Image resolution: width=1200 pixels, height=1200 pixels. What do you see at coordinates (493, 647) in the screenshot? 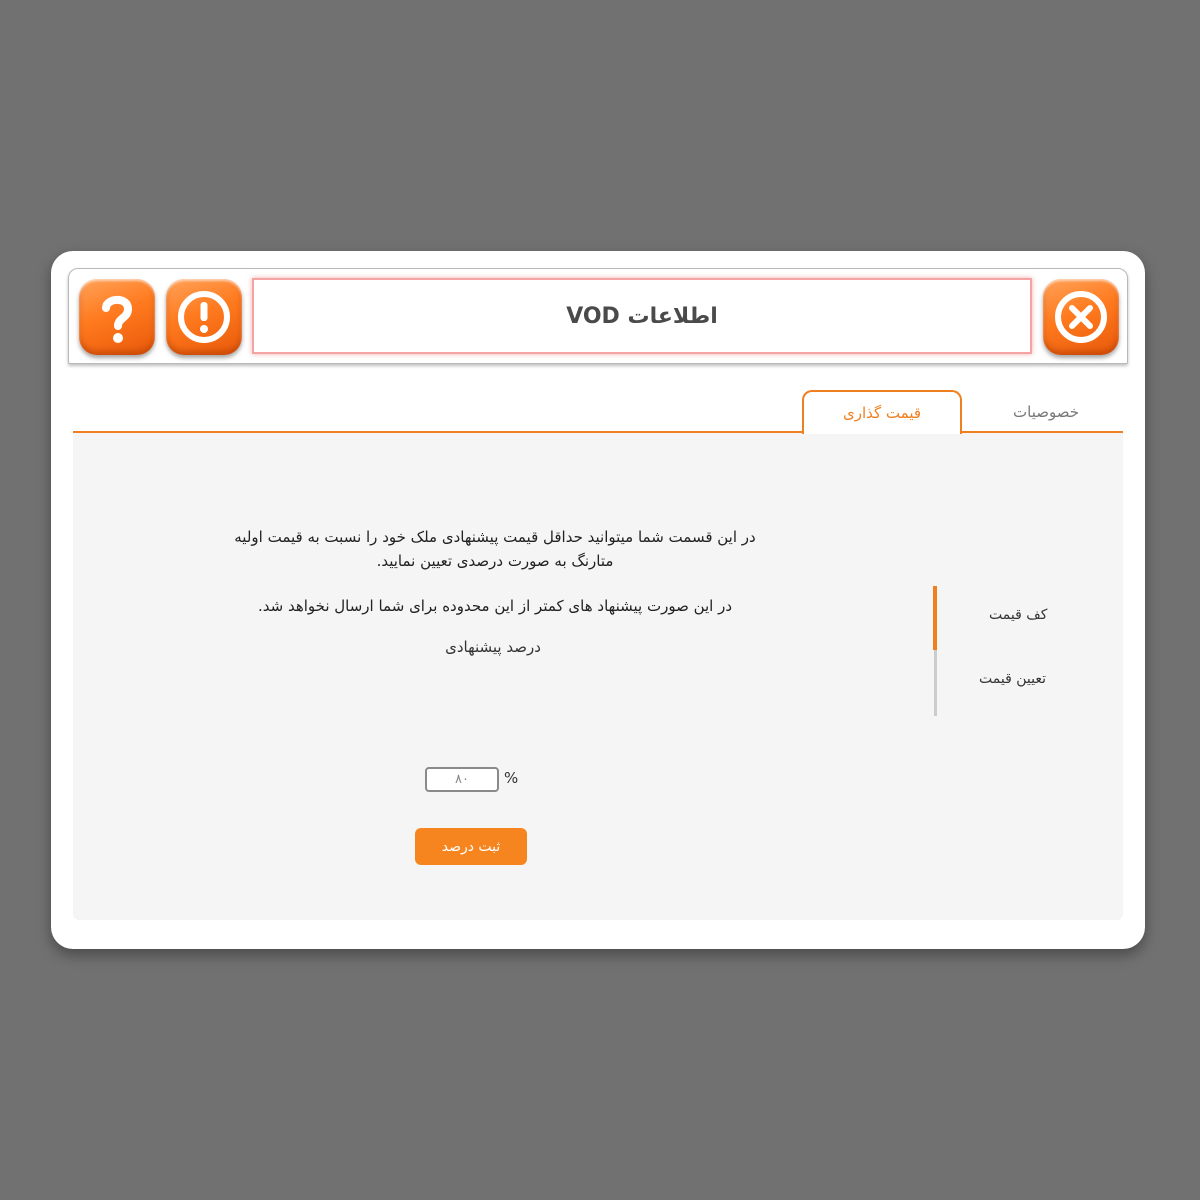
I see `percent-label: درصد پیشنهادی` at bounding box center [493, 647].